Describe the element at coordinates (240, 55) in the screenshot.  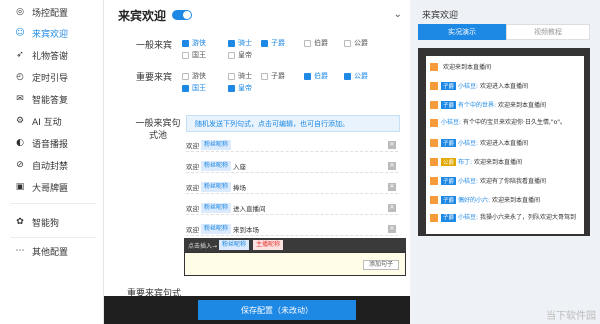
I see `checkbox-general_checks-6: 皇帝` at that location.